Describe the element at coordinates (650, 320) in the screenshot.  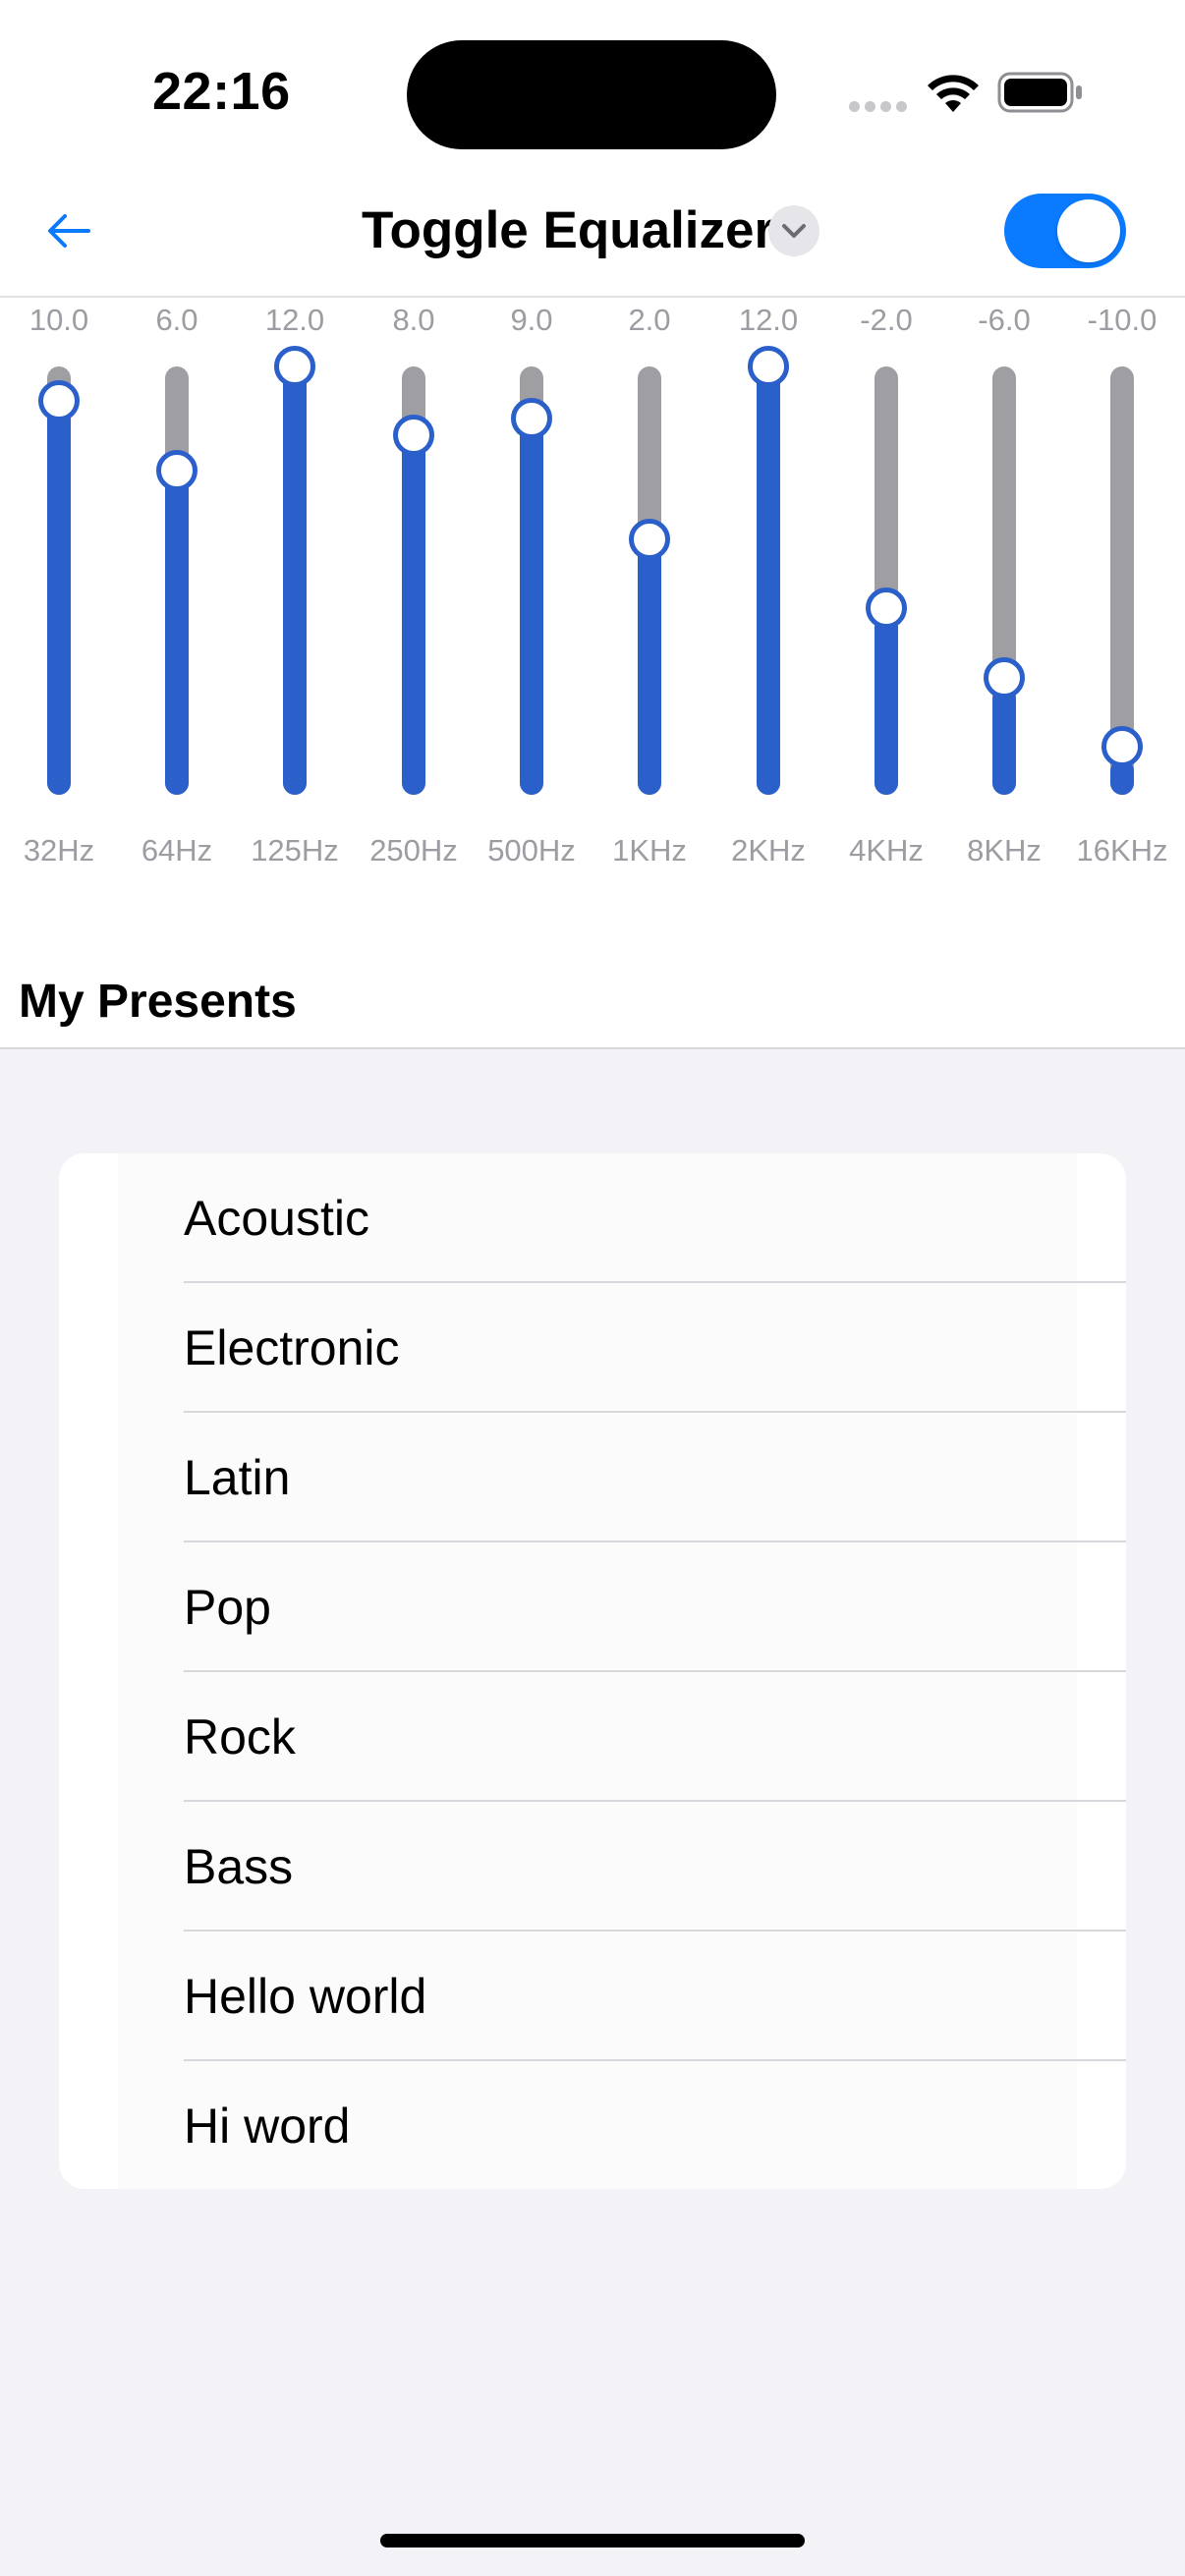
I see `eq-value-label: 2.0` at that location.